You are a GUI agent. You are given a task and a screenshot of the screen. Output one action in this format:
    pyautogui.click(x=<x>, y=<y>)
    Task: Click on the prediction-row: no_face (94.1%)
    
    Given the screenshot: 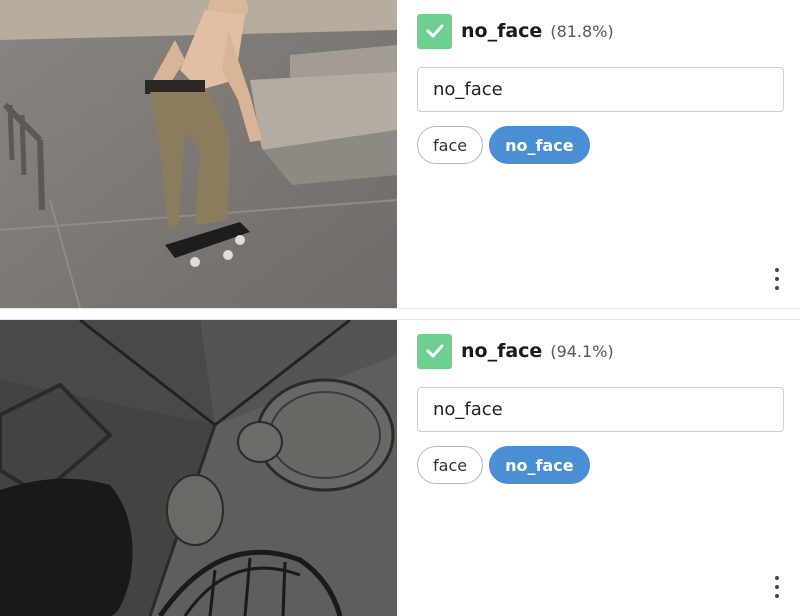 What is the action you would take?
    pyautogui.click(x=515, y=351)
    